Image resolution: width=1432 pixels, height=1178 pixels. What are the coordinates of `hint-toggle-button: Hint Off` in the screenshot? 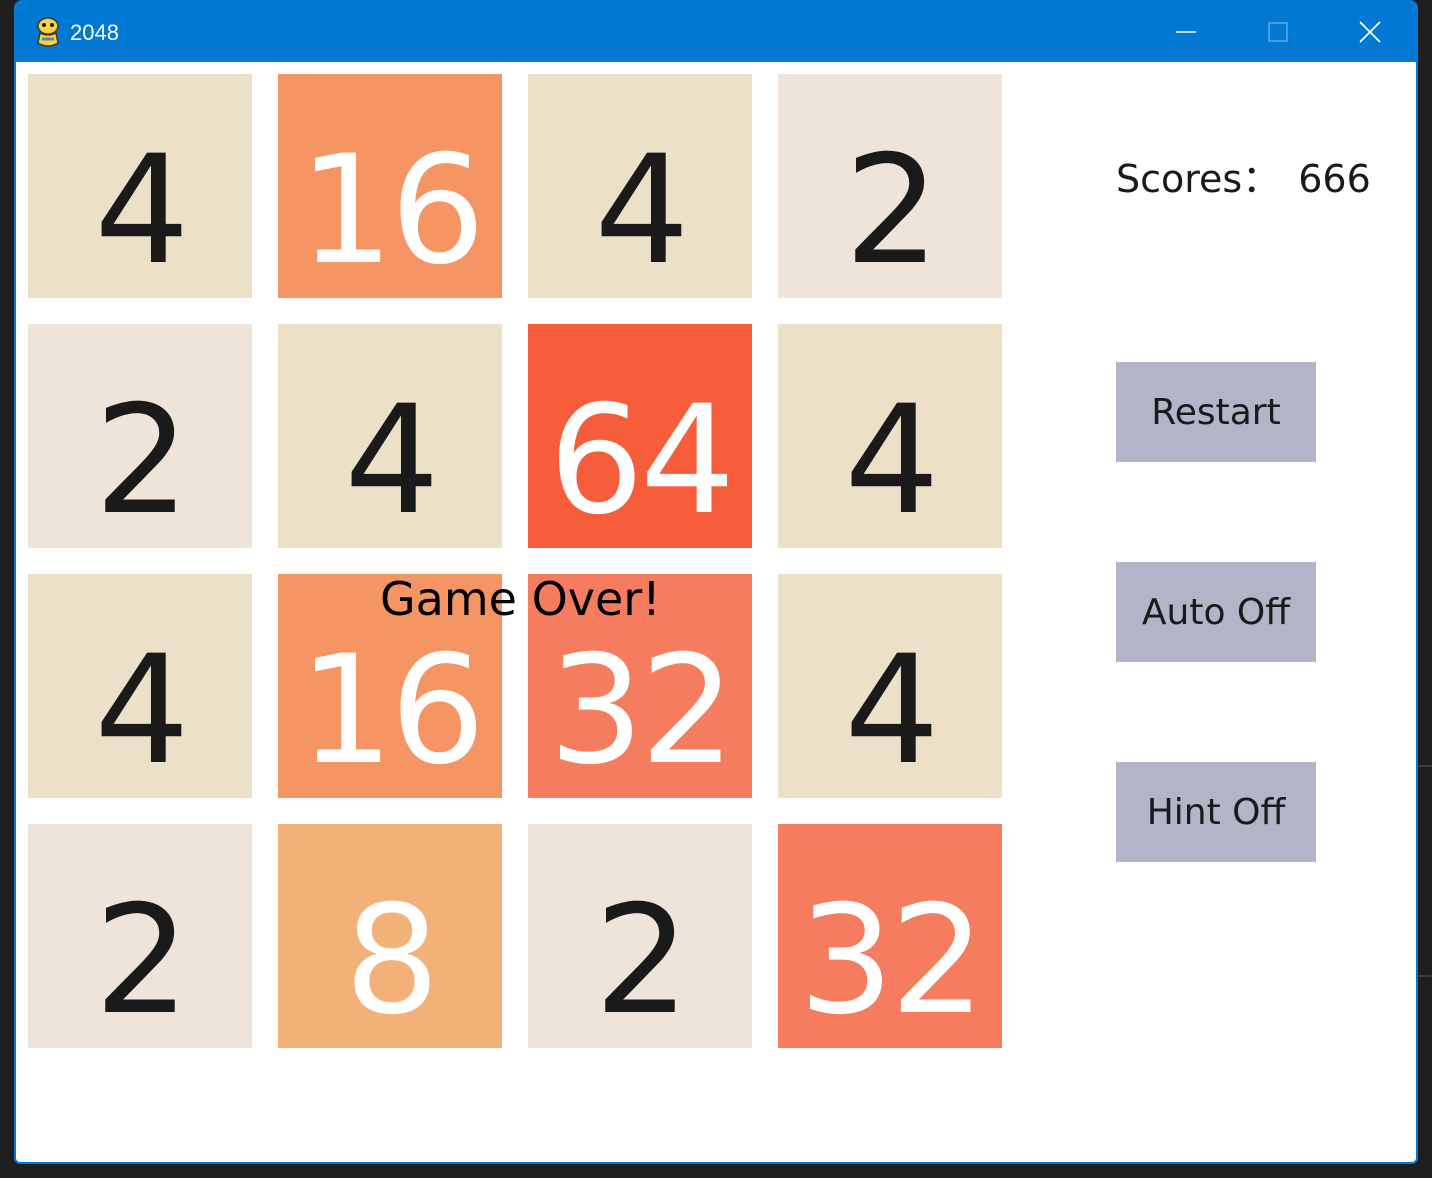 It's located at (1216, 812).